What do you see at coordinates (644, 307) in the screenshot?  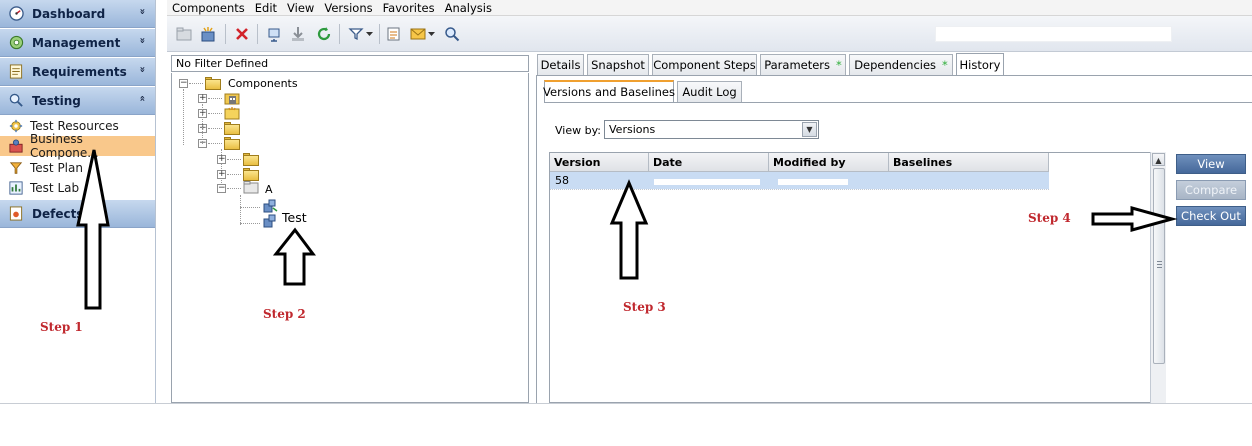 I see `step-3-label: Step 3` at bounding box center [644, 307].